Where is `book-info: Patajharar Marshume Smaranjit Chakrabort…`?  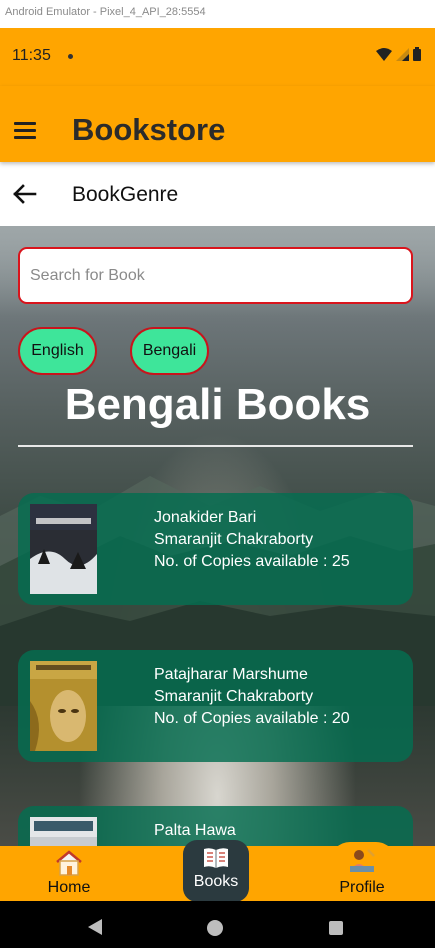 book-info: Patajharar Marshume Smaranjit Chakrabort… is located at coordinates (252, 697).